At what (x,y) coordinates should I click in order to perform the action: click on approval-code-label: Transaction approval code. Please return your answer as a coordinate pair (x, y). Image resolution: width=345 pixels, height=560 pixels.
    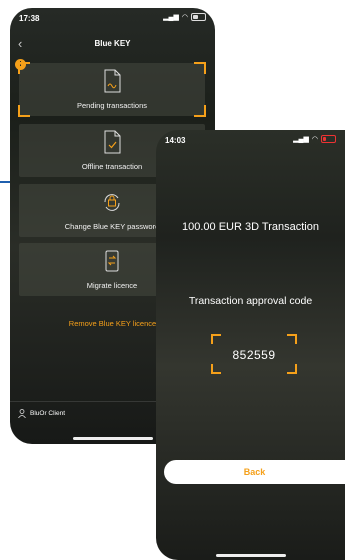
    Looking at the image, I should click on (250, 301).